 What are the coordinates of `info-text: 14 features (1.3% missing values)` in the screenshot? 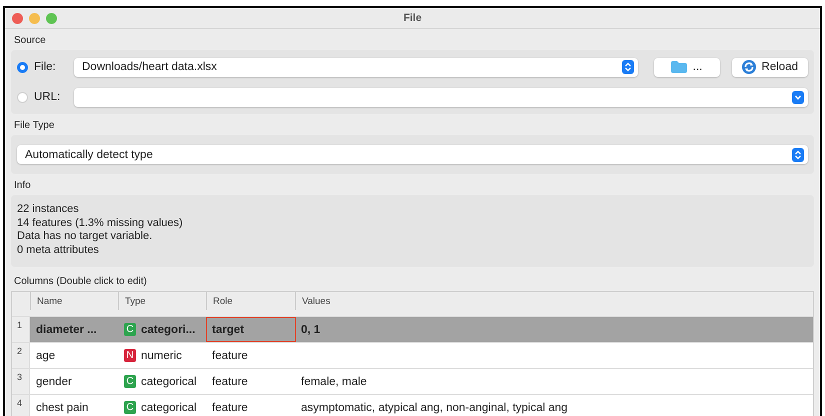 It's located at (100, 223).